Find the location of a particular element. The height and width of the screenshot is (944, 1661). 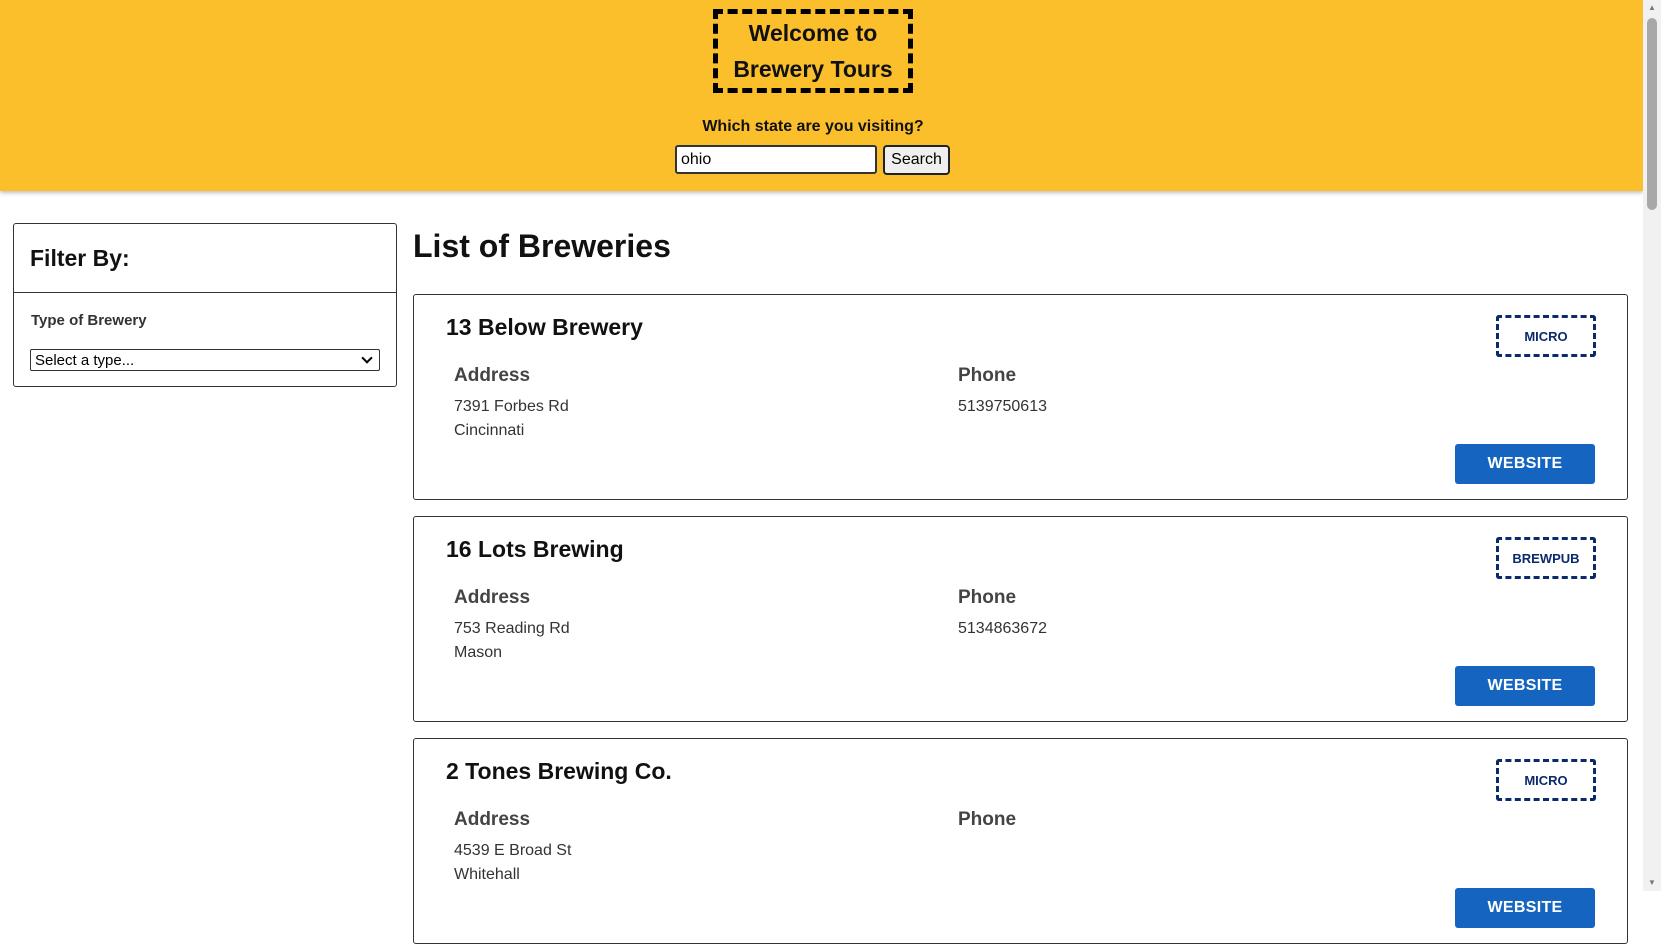

search-label: Which state are you visiting? is located at coordinates (813, 126).